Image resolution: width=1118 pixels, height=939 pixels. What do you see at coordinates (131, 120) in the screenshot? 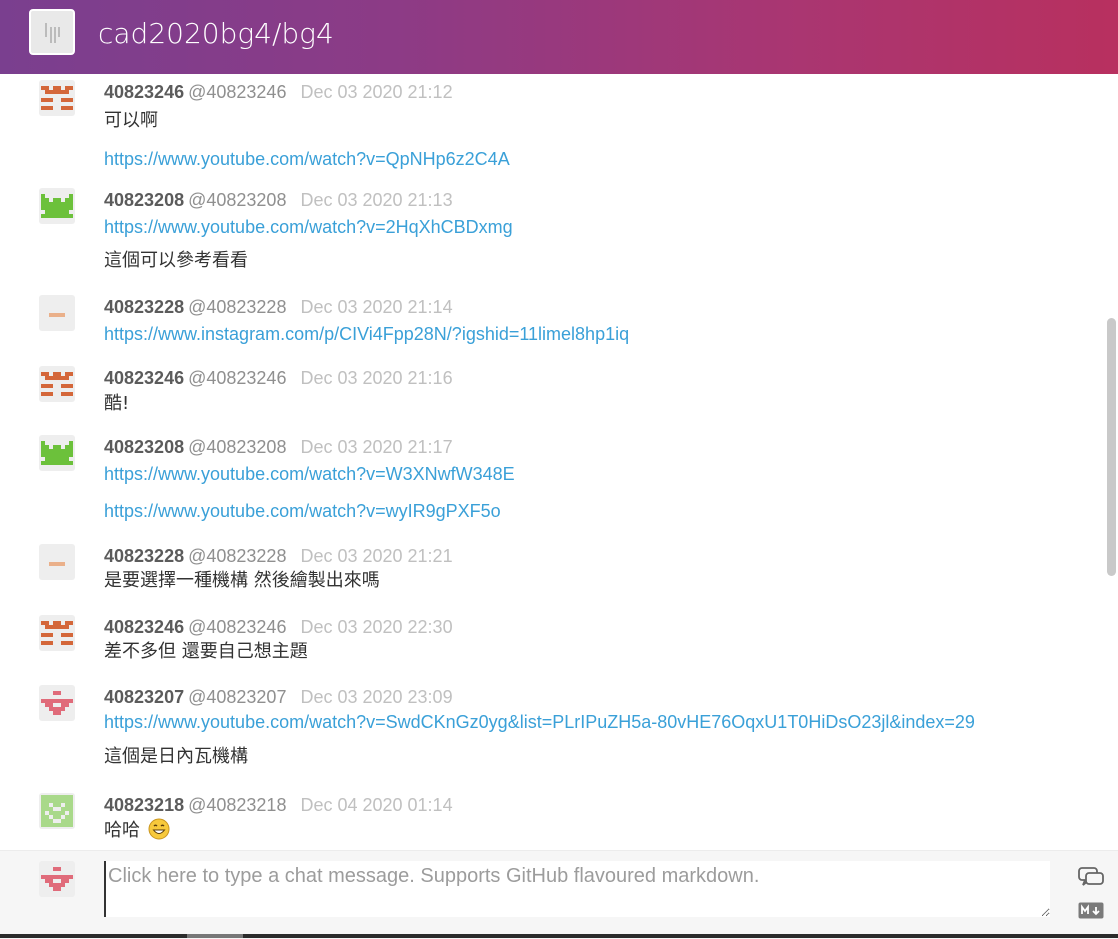
I see `message-text: 可以啊` at bounding box center [131, 120].